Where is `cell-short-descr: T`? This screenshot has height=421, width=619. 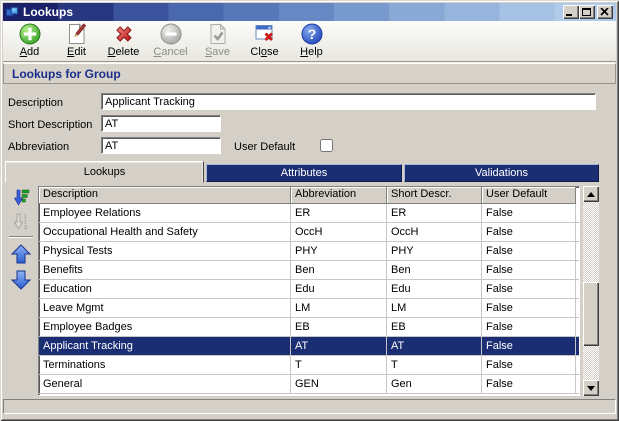 cell-short-descr: T is located at coordinates (434, 365).